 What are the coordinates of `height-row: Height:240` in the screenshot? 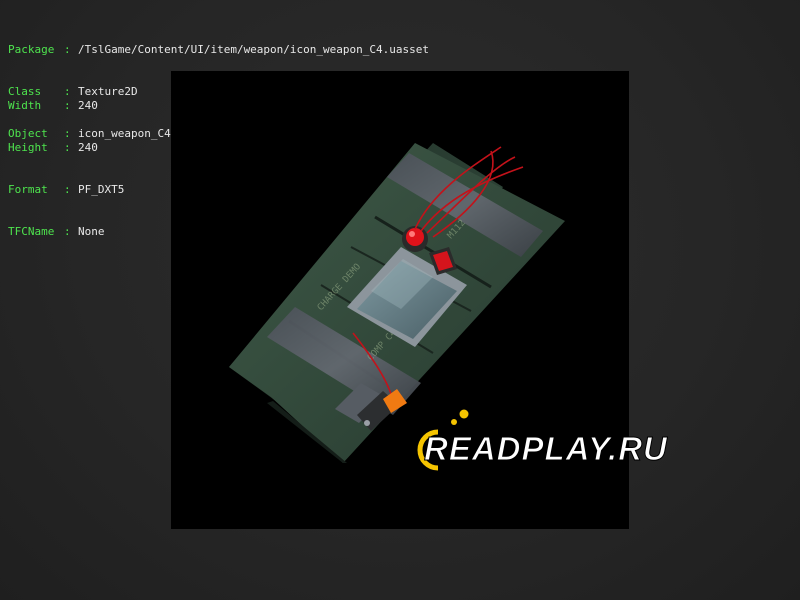 It's located at (66, 148).